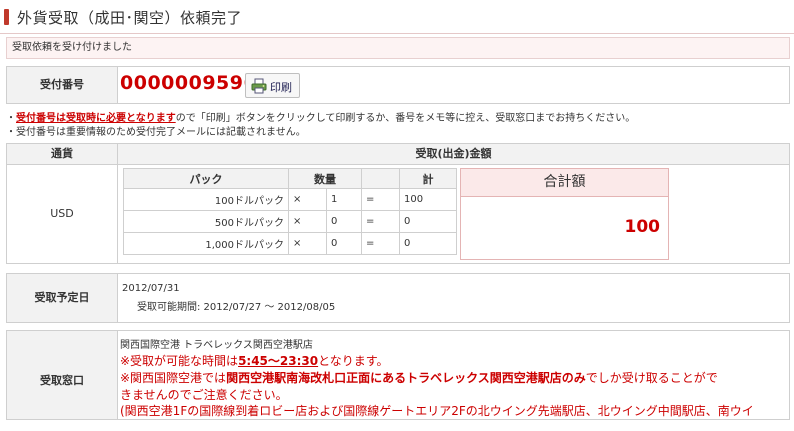  Describe the element at coordinates (206, 221) in the screenshot. I see `pack-name: 500ドルパック` at that location.